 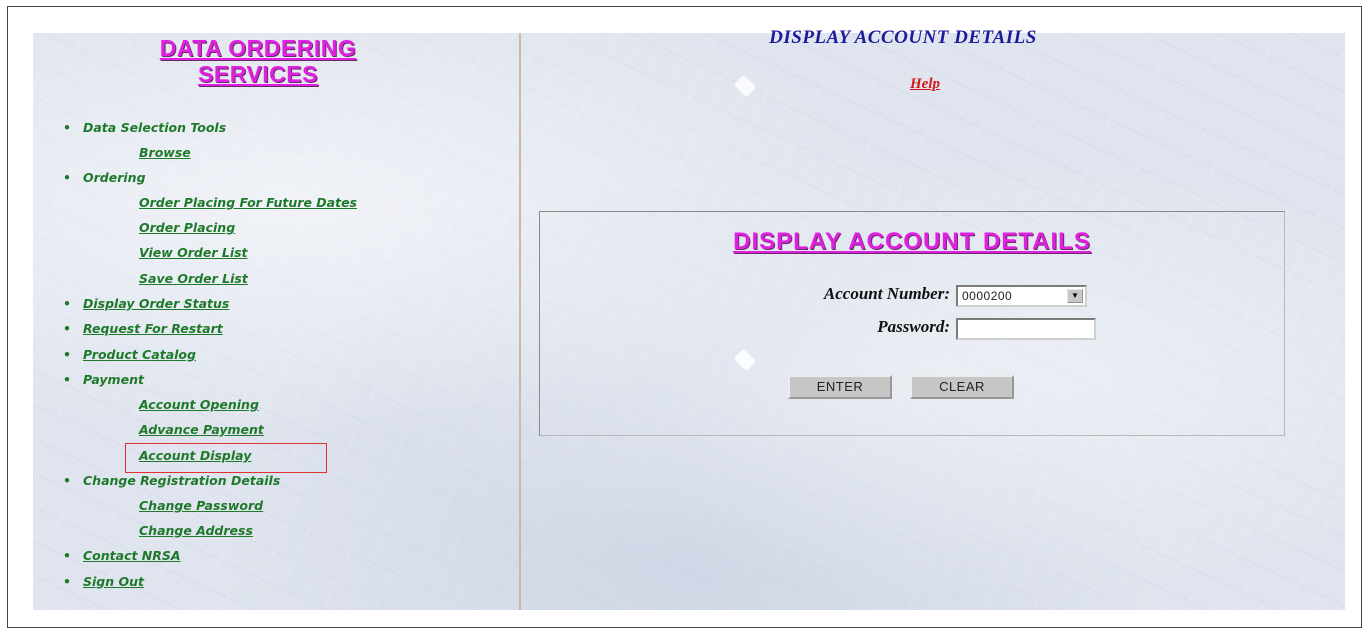 I want to click on account-number-value: 0000200, so click(x=987, y=296).